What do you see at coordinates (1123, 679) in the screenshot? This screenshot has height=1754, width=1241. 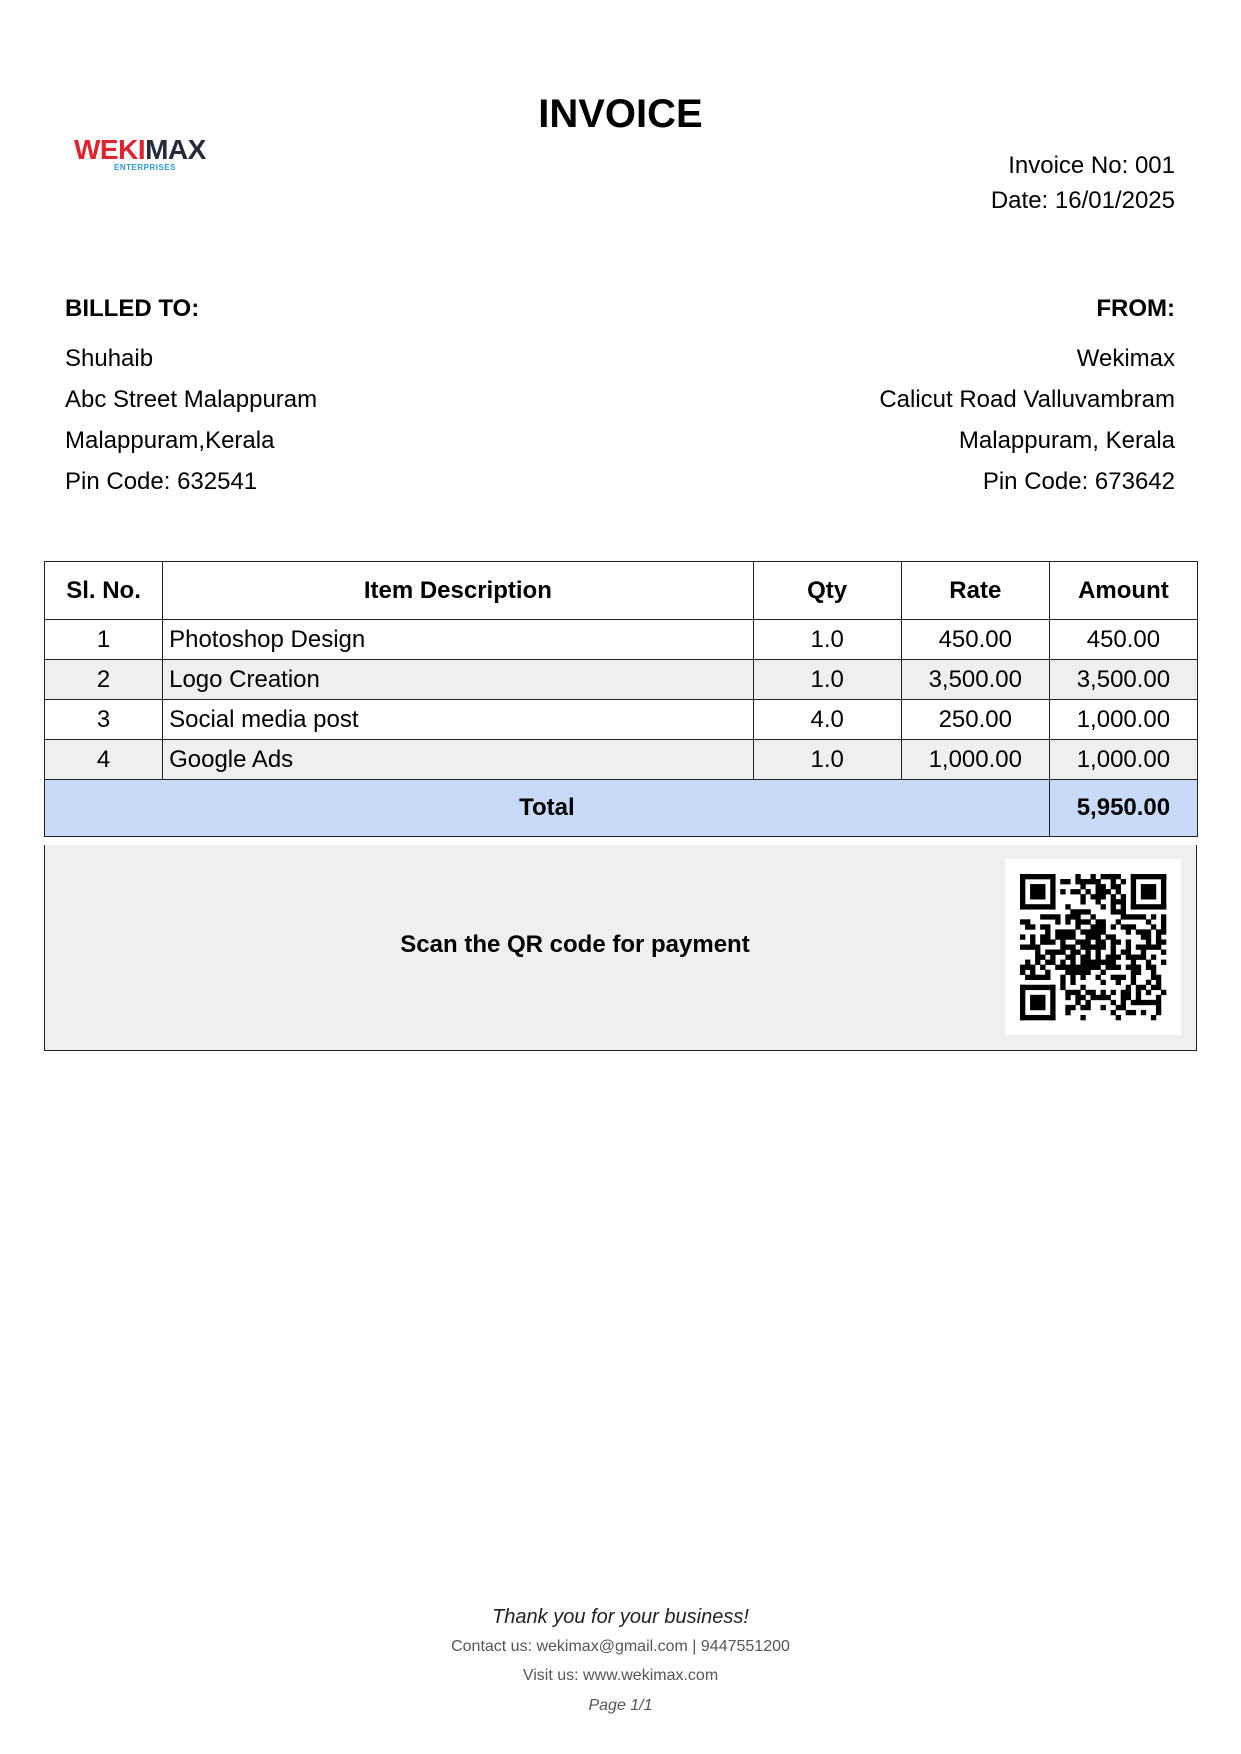 I see `row-amount: 3,500.00` at bounding box center [1123, 679].